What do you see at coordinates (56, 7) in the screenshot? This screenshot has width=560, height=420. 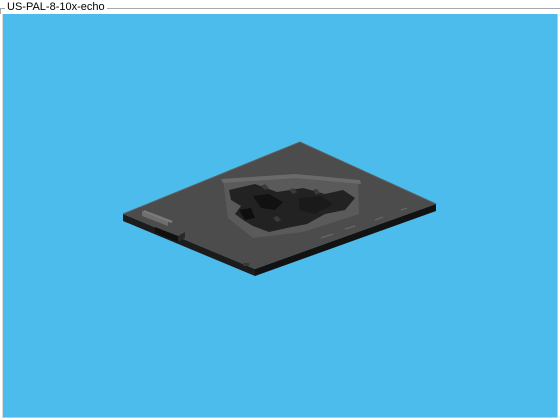 I see `window-title: US-PAL-8-10x-echo` at bounding box center [56, 7].